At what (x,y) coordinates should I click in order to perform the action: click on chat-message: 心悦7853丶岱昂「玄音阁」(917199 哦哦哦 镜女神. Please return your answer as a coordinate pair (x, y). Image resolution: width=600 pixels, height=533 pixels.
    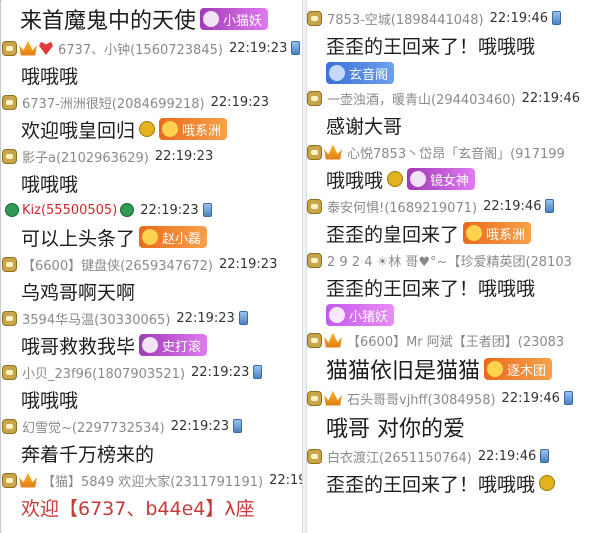
    Looking at the image, I should click on (453, 167).